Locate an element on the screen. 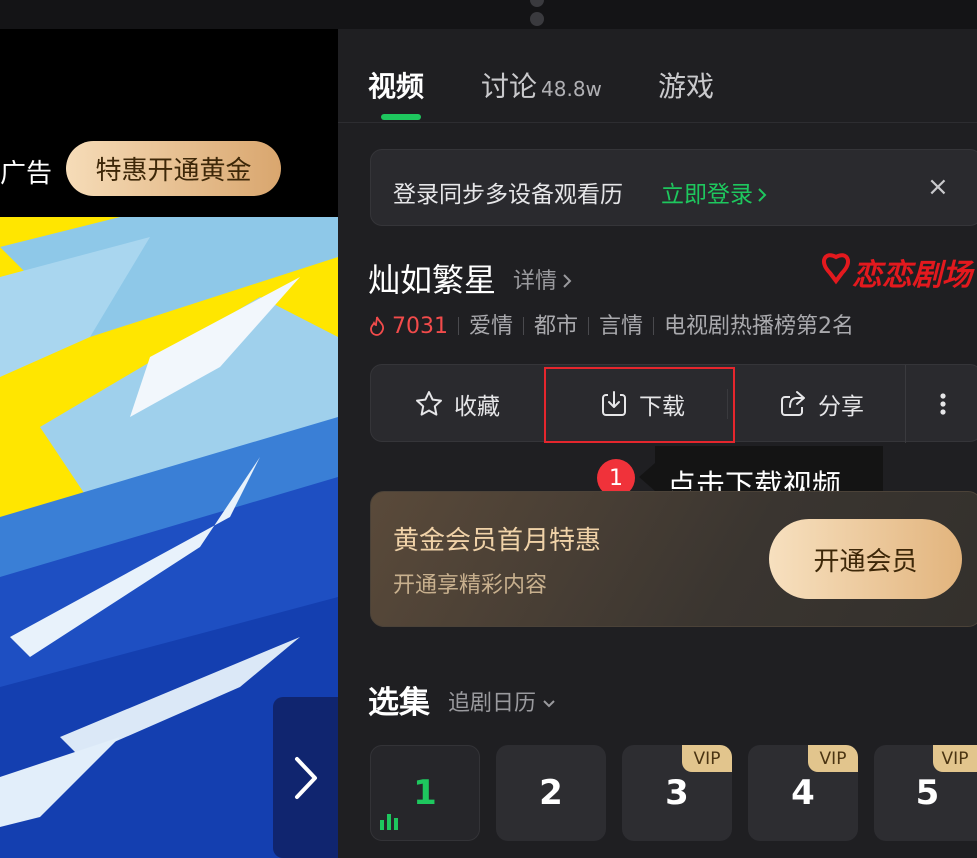  more-button is located at coordinates (941, 404).